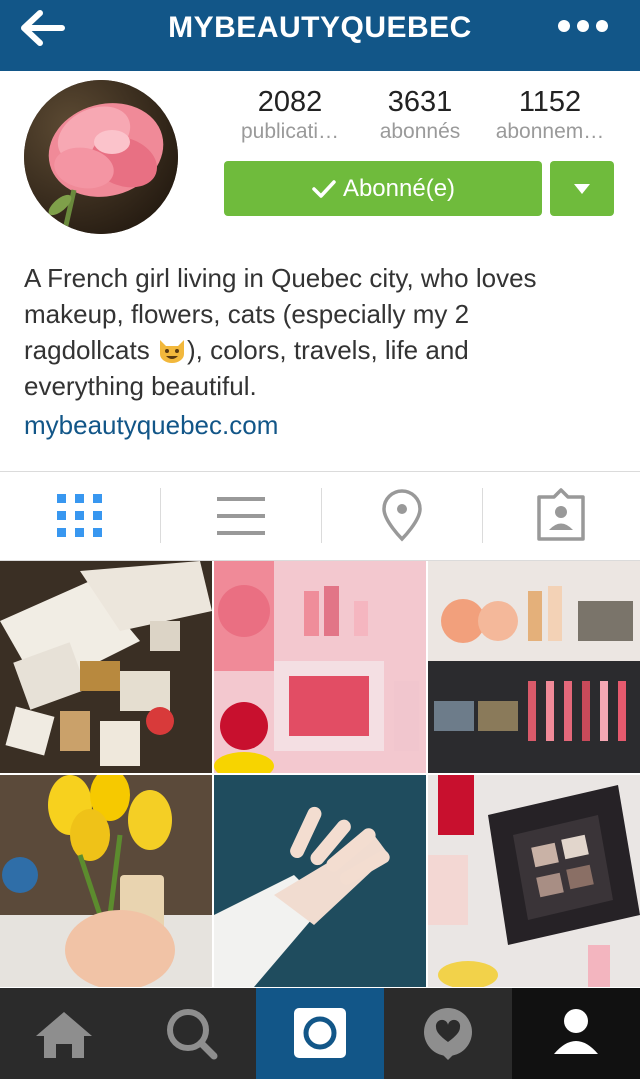  What do you see at coordinates (324, 188) in the screenshot?
I see `checkmark-icon` at bounding box center [324, 188].